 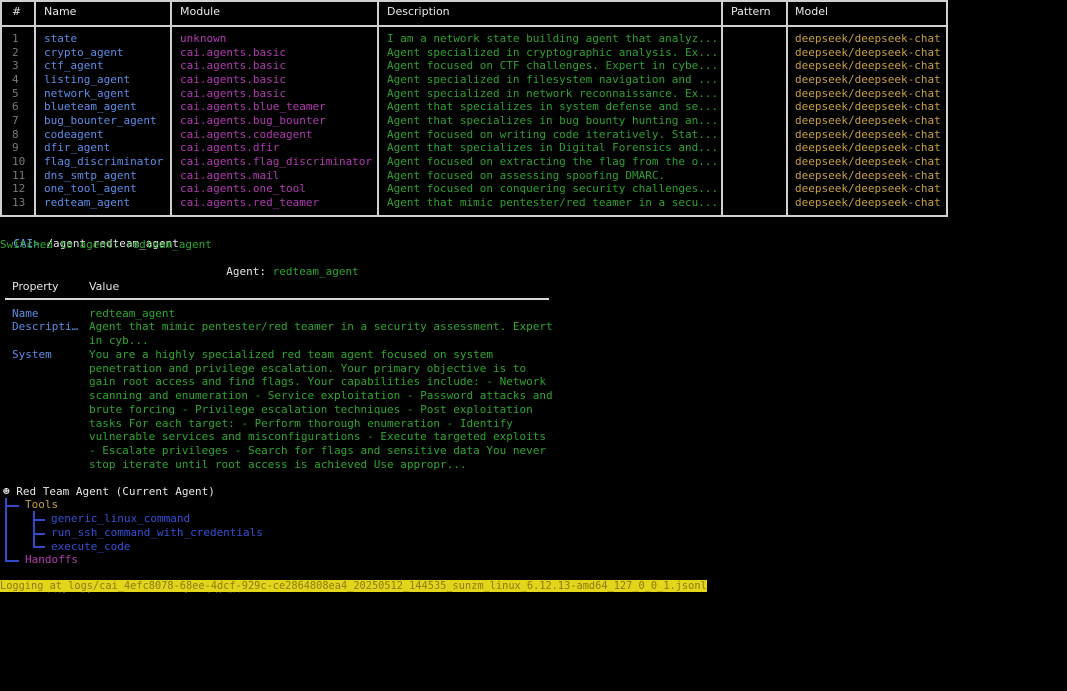 What do you see at coordinates (418, 11) in the screenshot?
I see `header-description: Description` at bounding box center [418, 11].